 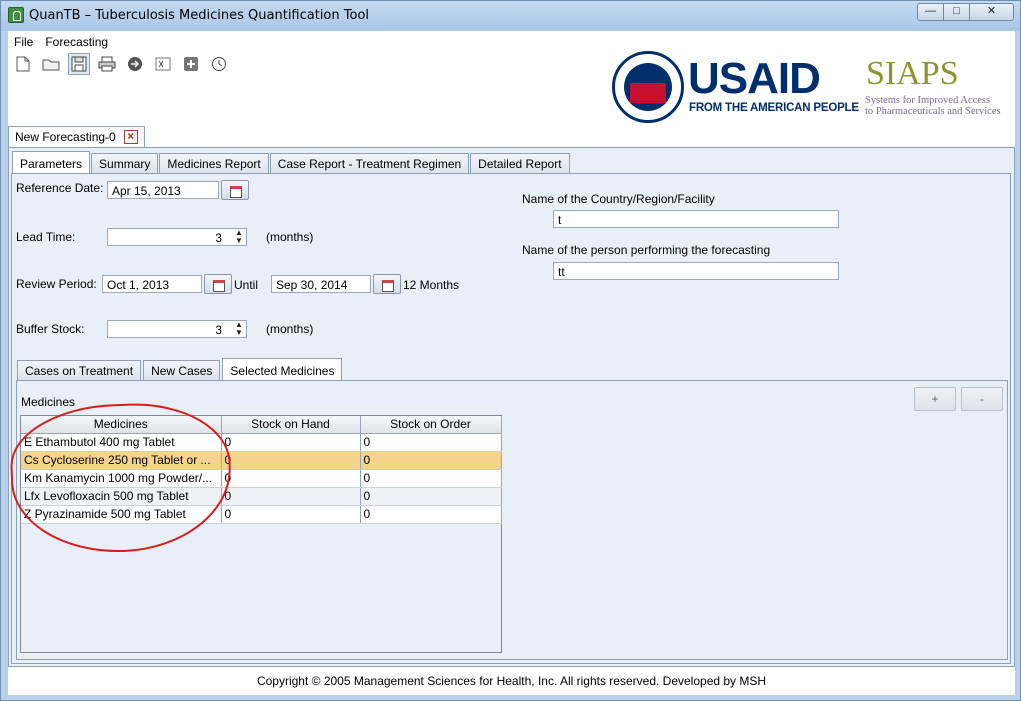 I want to click on buffer-stock-unit: (months), so click(x=290, y=329).